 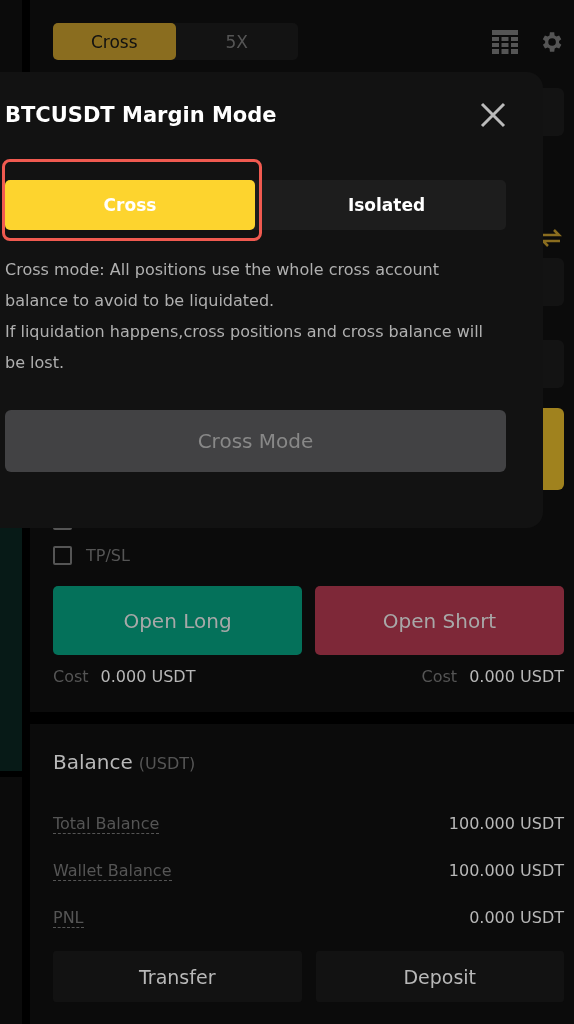 I want to click on order-button: Open Short, so click(x=439, y=620).